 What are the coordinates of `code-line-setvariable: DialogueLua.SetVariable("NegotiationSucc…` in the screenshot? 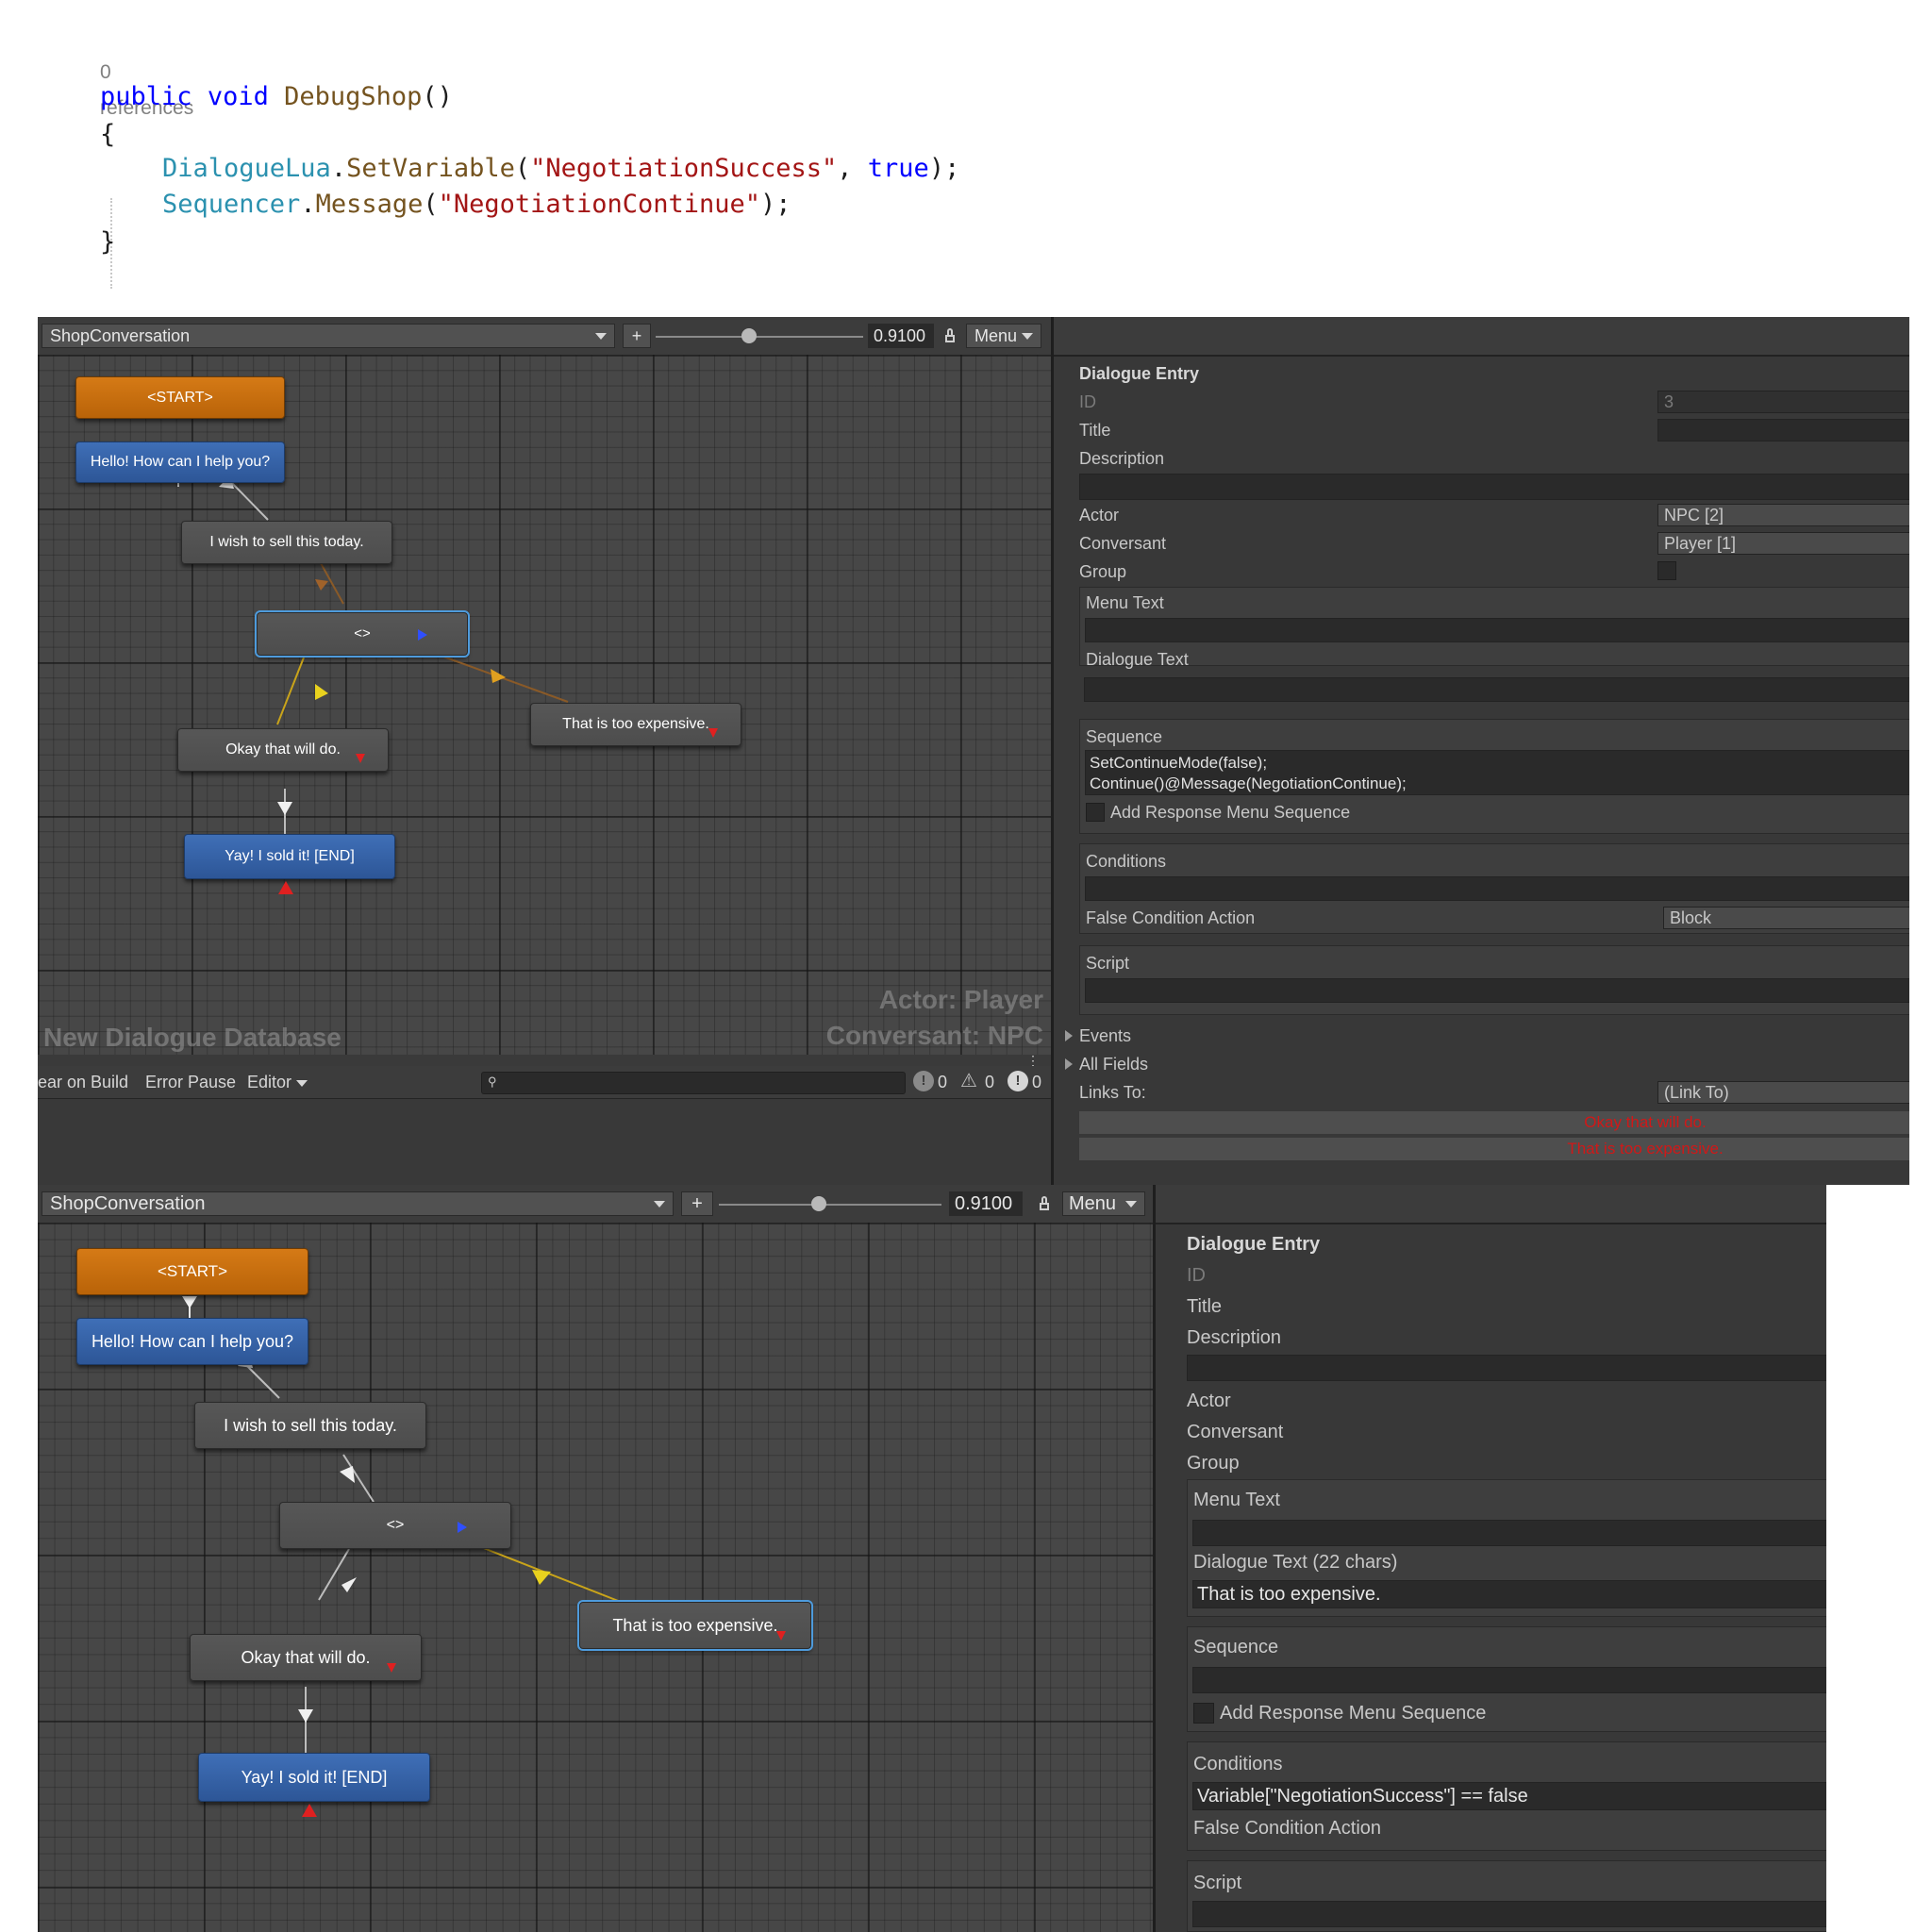 It's located at (561, 169).